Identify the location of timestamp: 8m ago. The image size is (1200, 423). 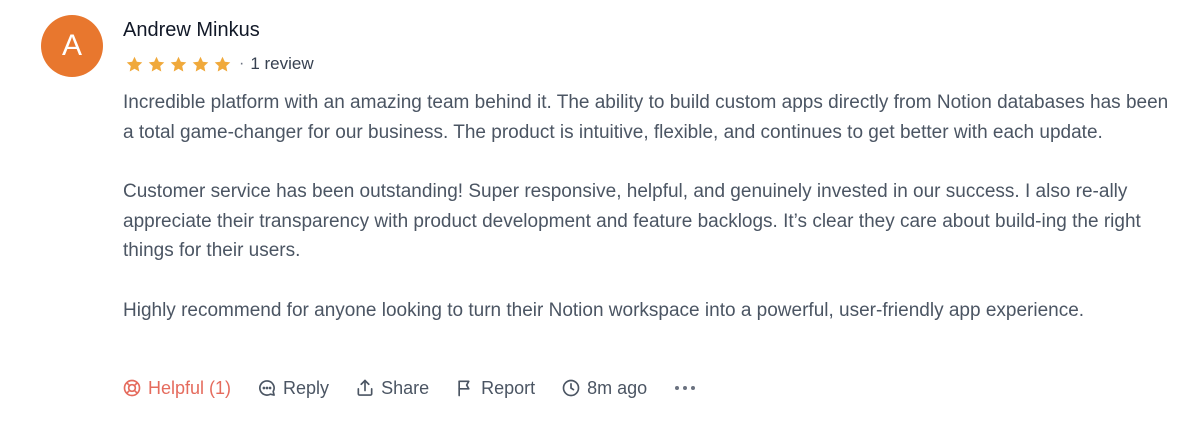
(604, 388).